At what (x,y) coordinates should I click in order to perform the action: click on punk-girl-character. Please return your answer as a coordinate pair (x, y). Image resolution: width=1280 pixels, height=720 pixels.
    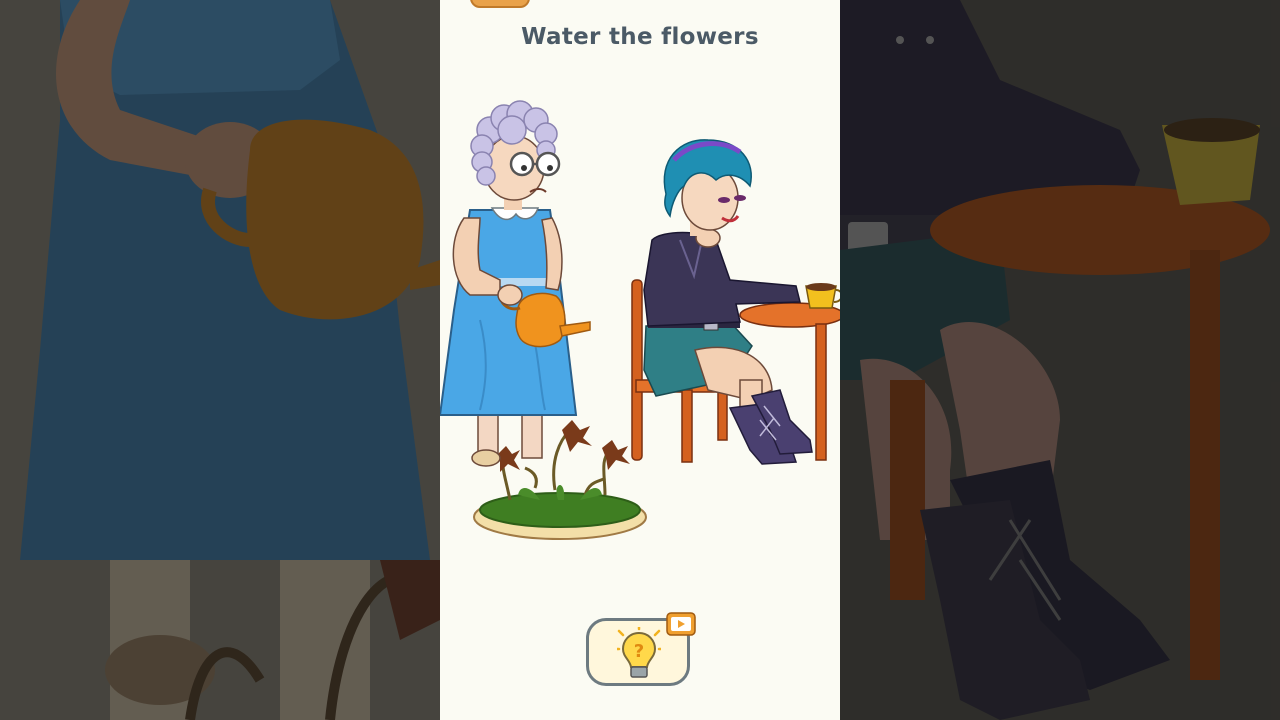
    Looking at the image, I should click on (728, 302).